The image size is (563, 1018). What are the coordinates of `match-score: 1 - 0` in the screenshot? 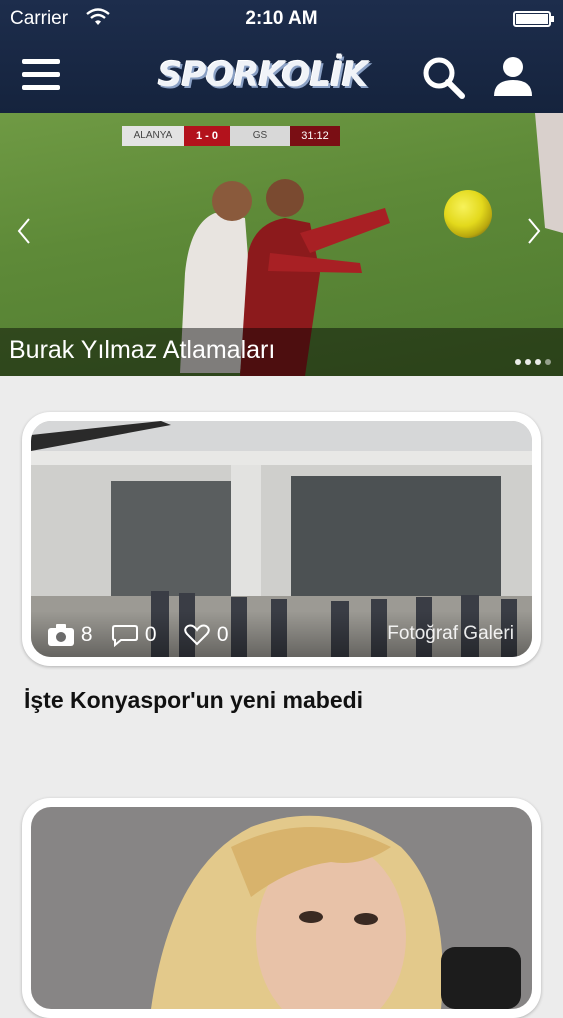 It's located at (207, 136).